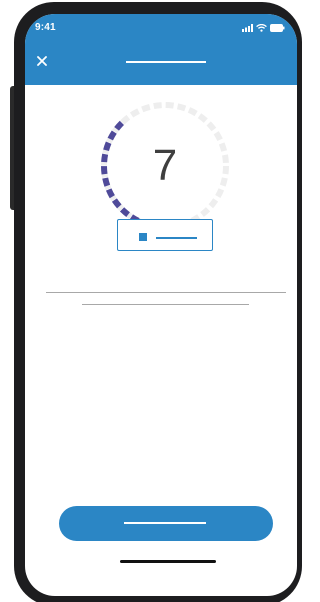 The image size is (320, 602). What do you see at coordinates (143, 237) in the screenshot?
I see `legend-square-icon` at bounding box center [143, 237].